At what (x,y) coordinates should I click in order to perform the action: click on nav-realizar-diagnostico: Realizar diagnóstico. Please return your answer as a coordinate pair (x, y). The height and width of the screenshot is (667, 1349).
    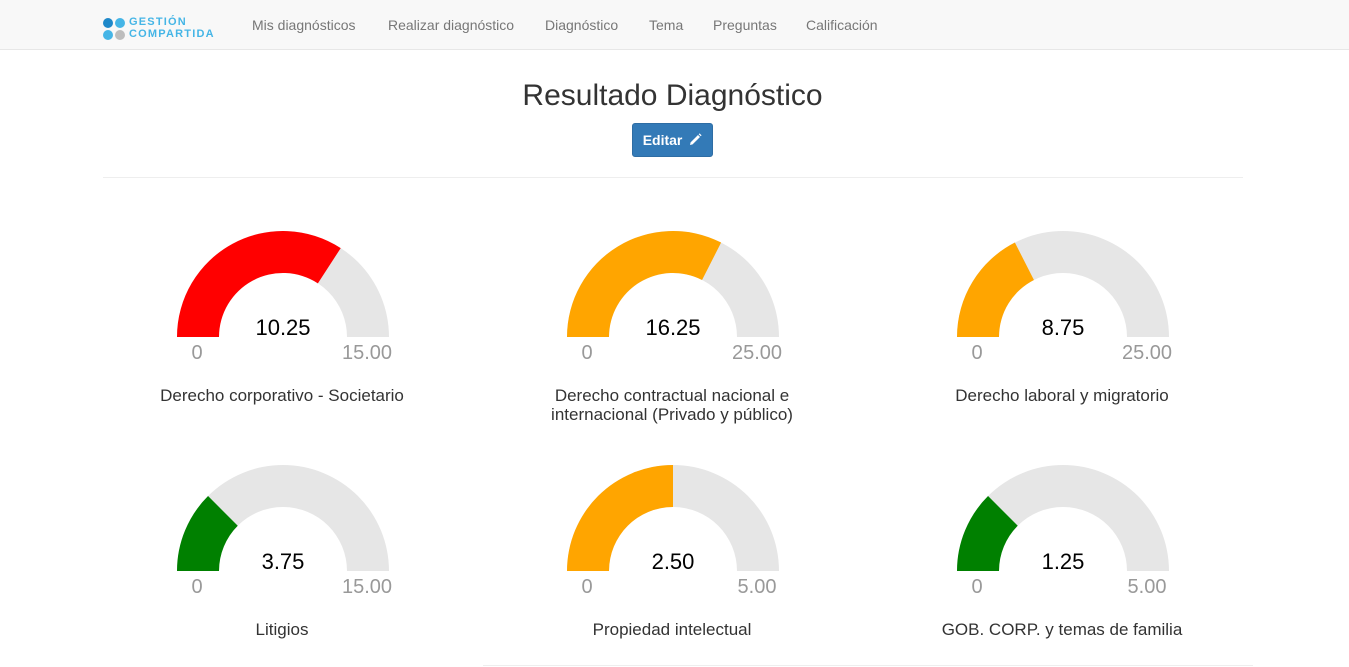
    Looking at the image, I should click on (451, 25).